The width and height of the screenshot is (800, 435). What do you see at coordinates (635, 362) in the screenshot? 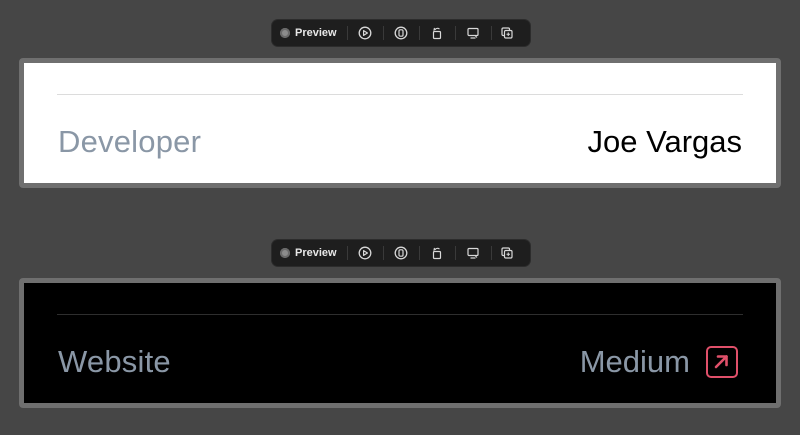
I see `website-value: Medium` at bounding box center [635, 362].